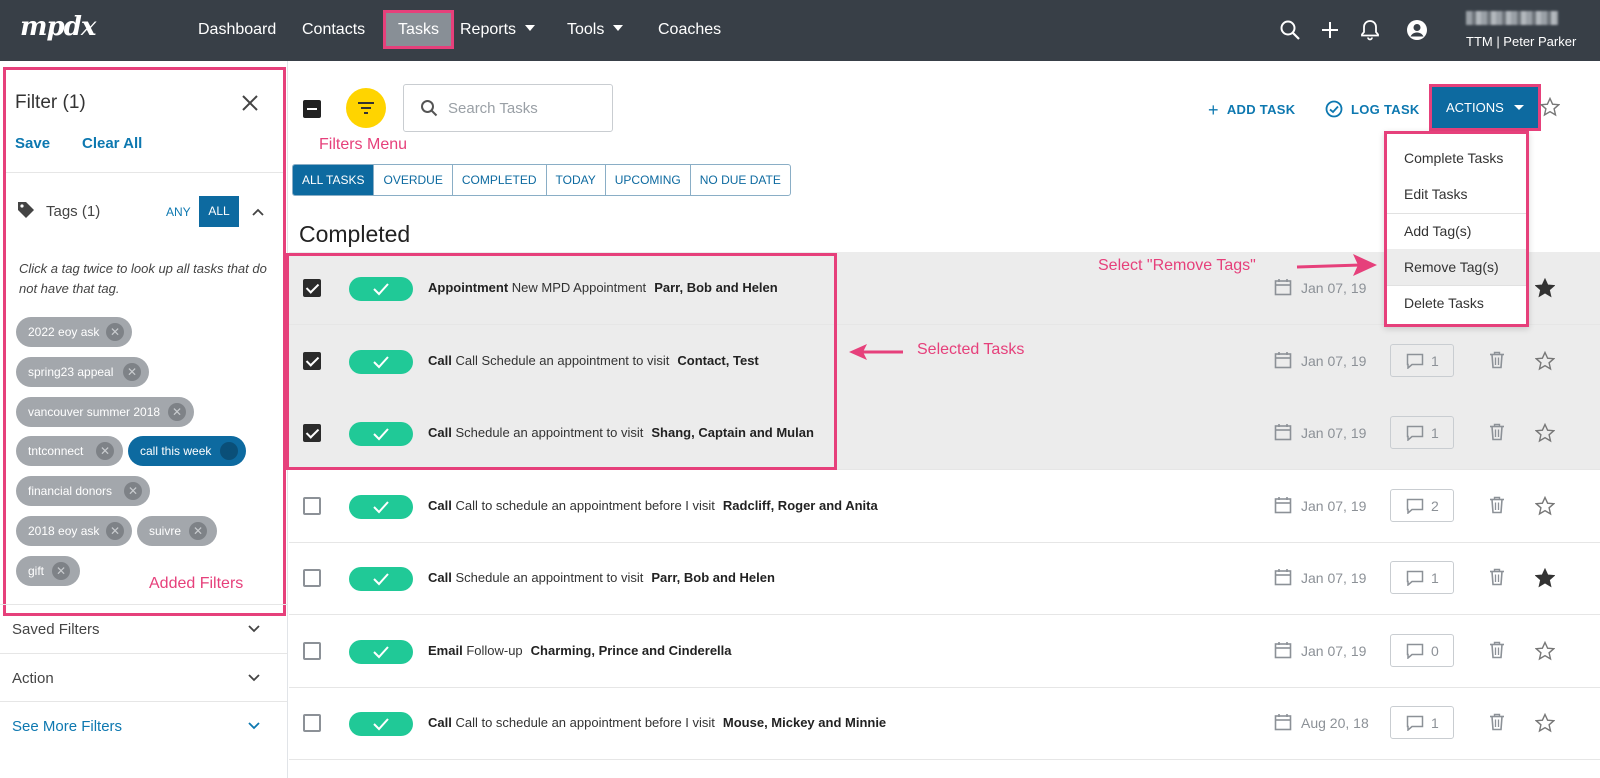 The width and height of the screenshot is (1600, 778). Describe the element at coordinates (74, 531) in the screenshot. I see `tag-chip: 2018 eoy ask ✕` at that location.